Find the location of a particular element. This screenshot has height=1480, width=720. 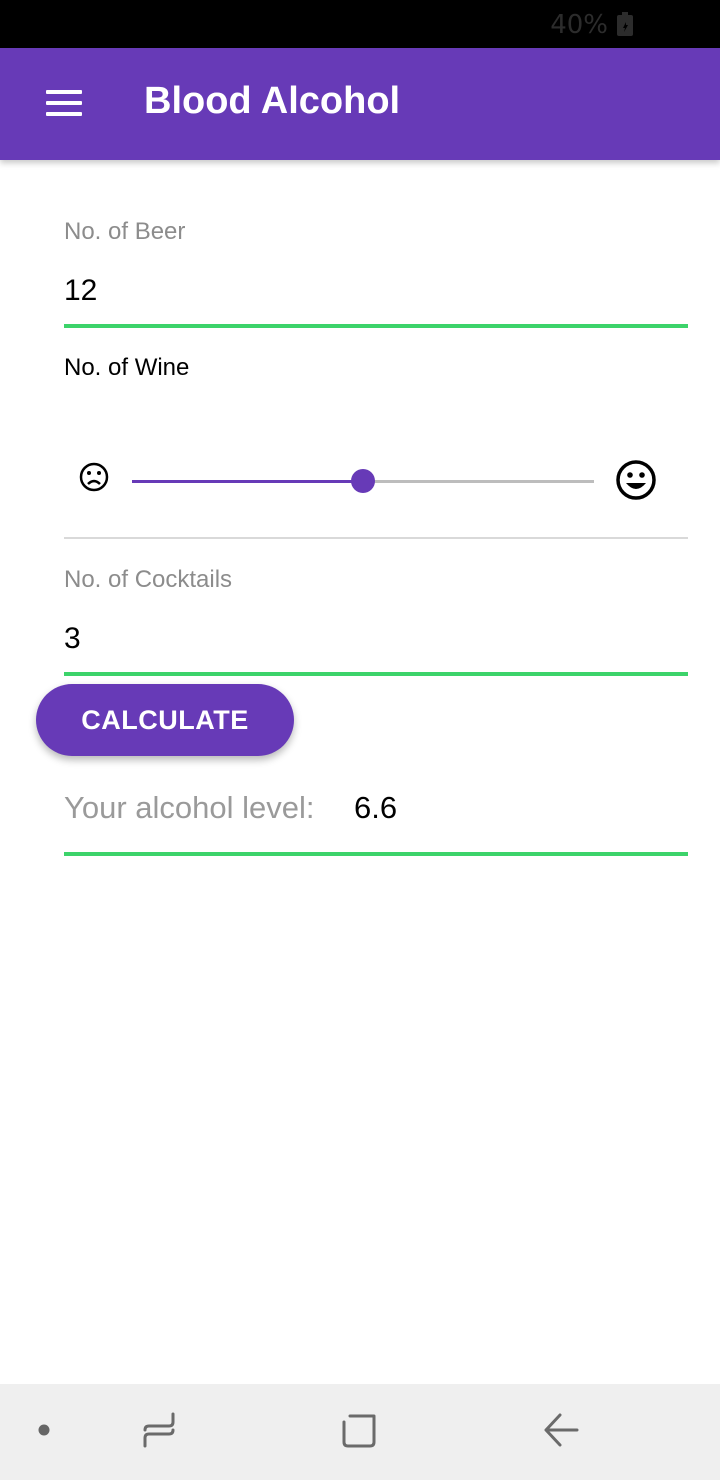

wine-slider is located at coordinates (363, 481).